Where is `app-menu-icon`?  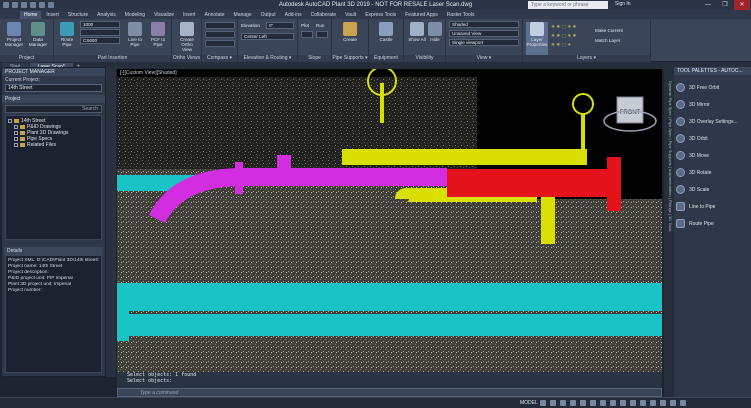 app-menu-icon is located at coordinates (6, 5).